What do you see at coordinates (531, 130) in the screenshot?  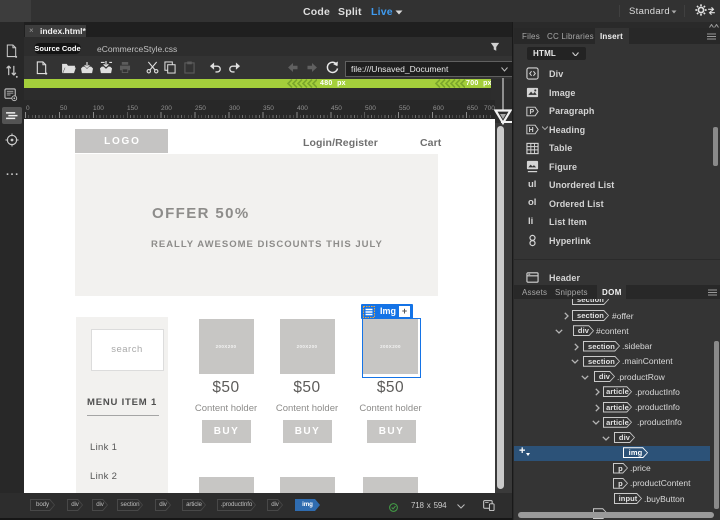 I see `svg-text: H` at bounding box center [531, 130].